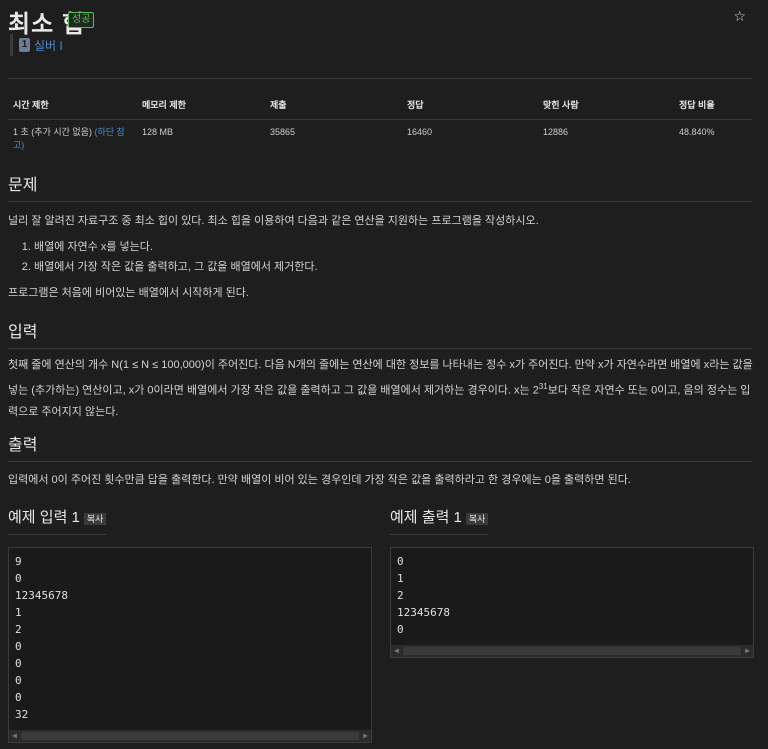 This screenshot has width=768, height=749. I want to click on list-item: 배열에 자연수 x를 넣는다., so click(401, 247).